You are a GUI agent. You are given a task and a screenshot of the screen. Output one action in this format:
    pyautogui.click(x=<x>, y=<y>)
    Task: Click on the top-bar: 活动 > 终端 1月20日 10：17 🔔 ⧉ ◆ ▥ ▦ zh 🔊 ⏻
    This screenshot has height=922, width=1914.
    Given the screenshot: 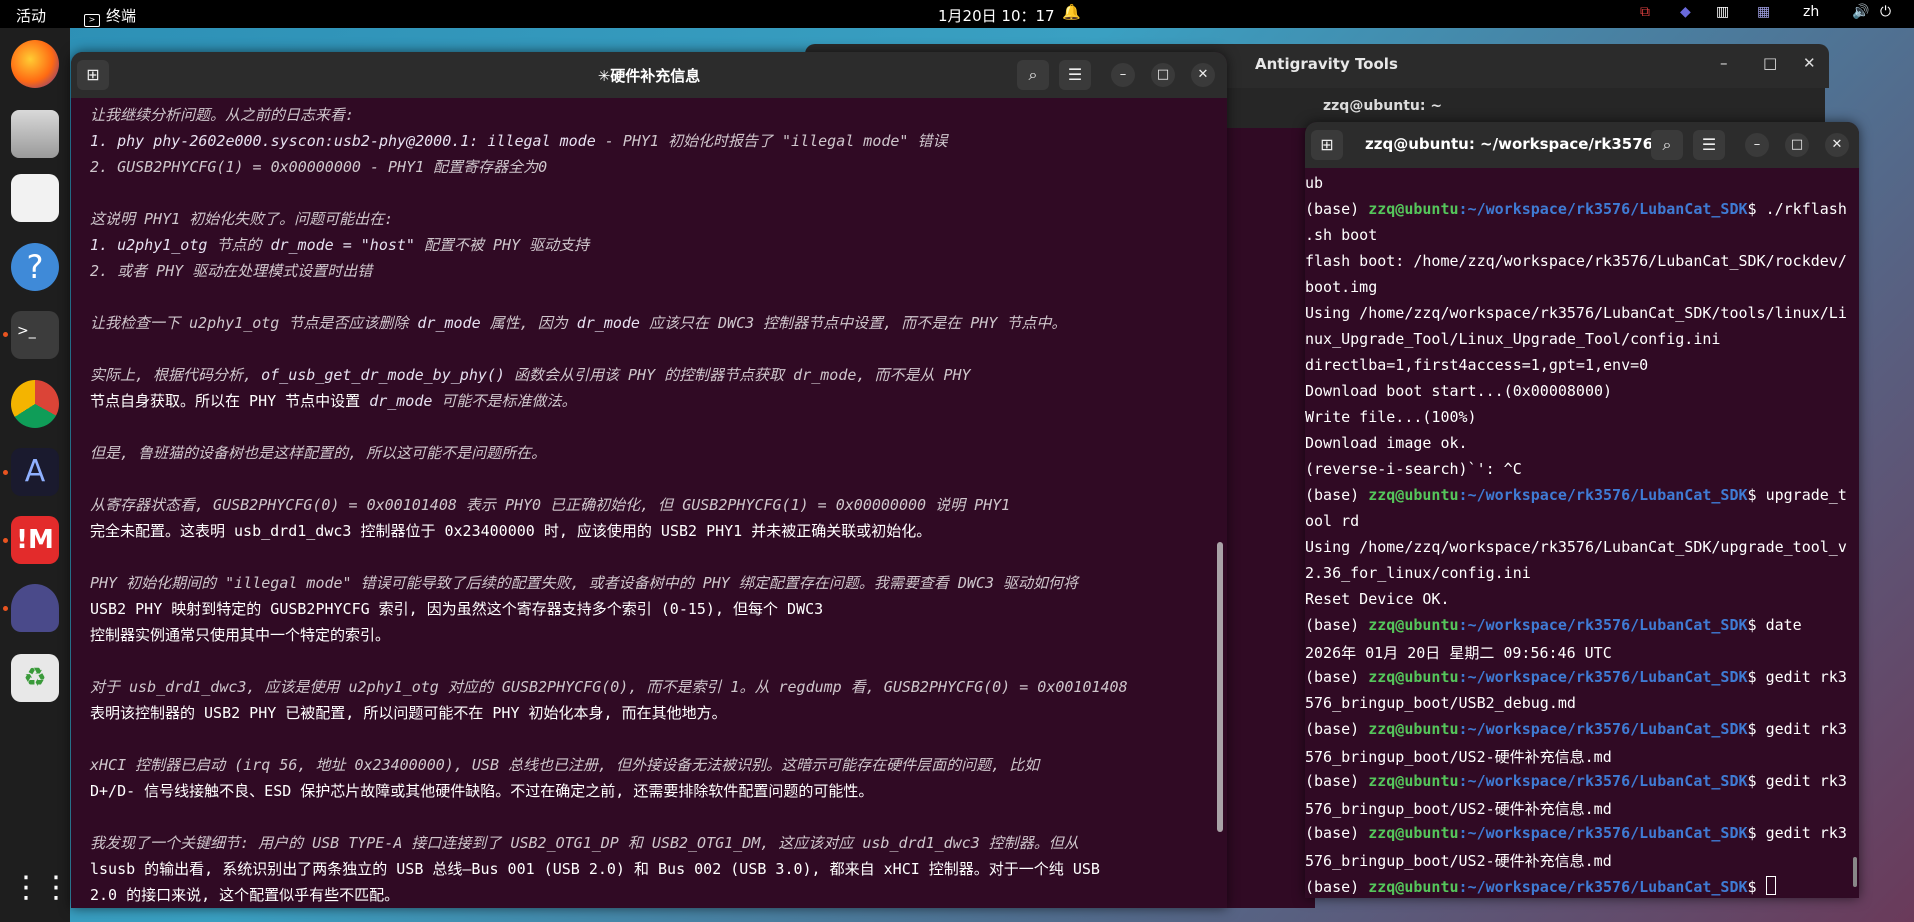 What is the action you would take?
    pyautogui.click(x=957, y=14)
    